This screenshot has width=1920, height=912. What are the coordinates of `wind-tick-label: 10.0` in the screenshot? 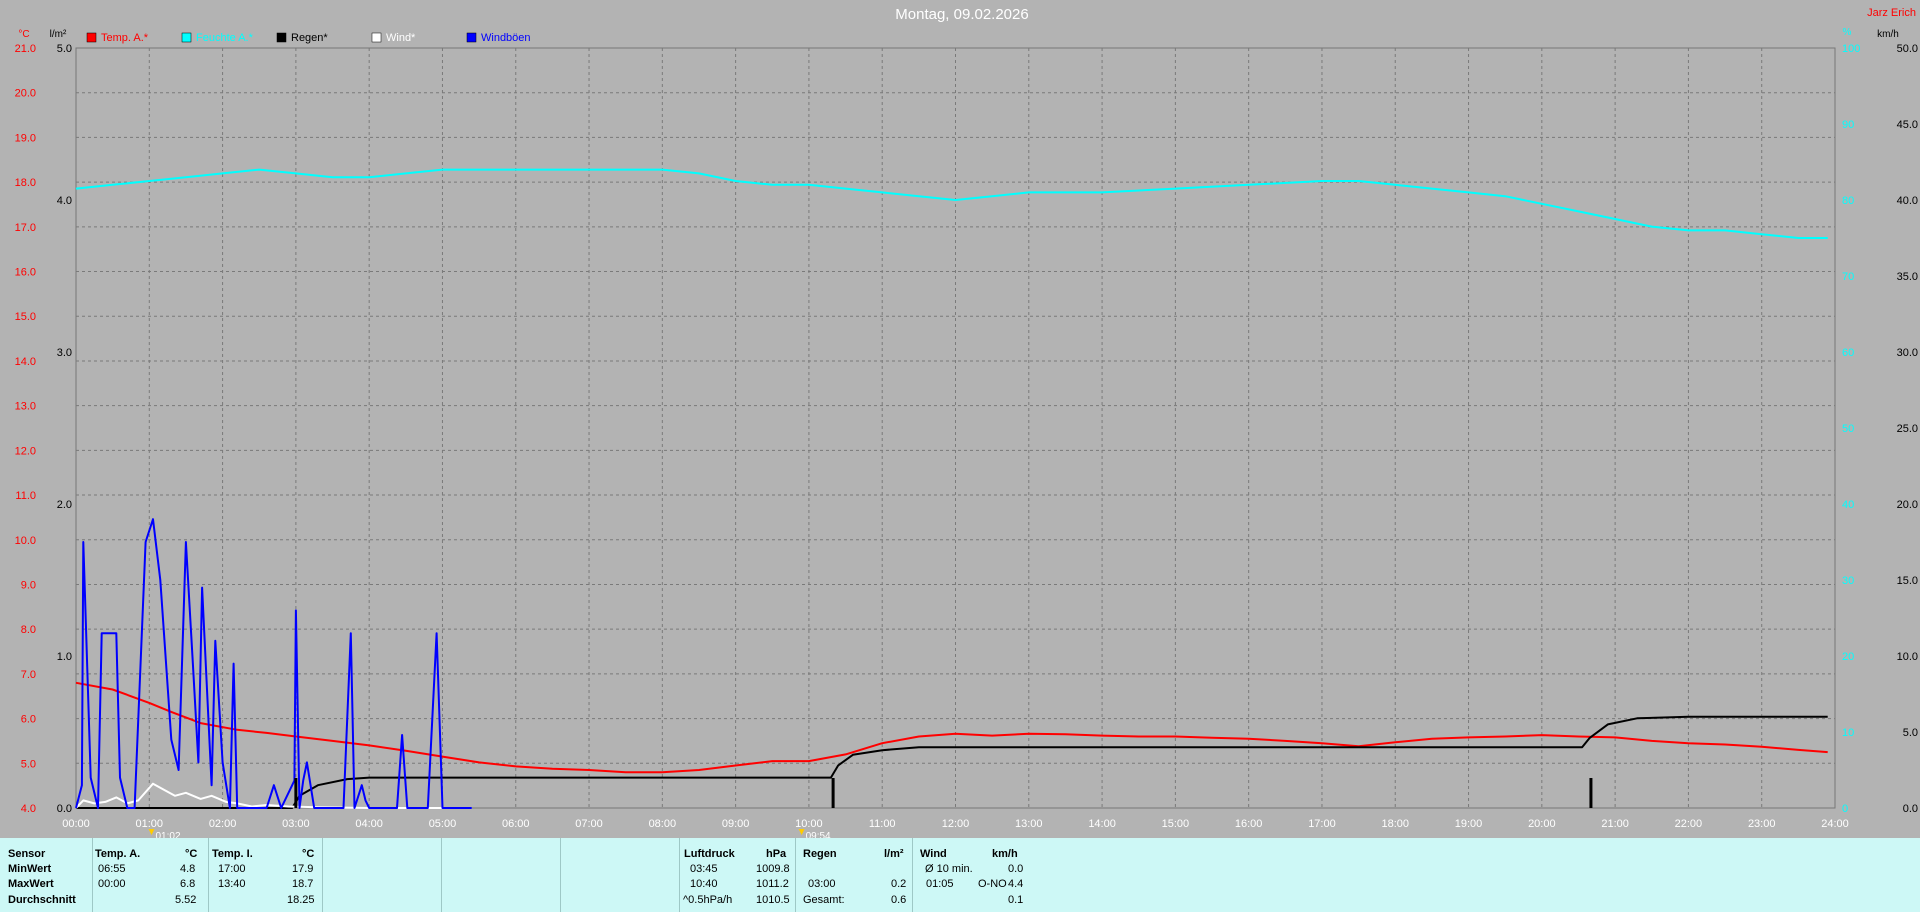 It's located at (1907, 657).